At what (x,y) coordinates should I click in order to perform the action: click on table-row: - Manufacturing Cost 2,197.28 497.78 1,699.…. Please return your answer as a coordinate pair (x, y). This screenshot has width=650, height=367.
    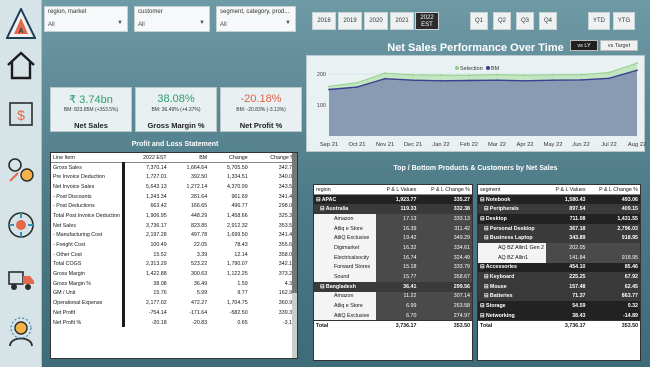
    Looking at the image, I should click on (174, 235).